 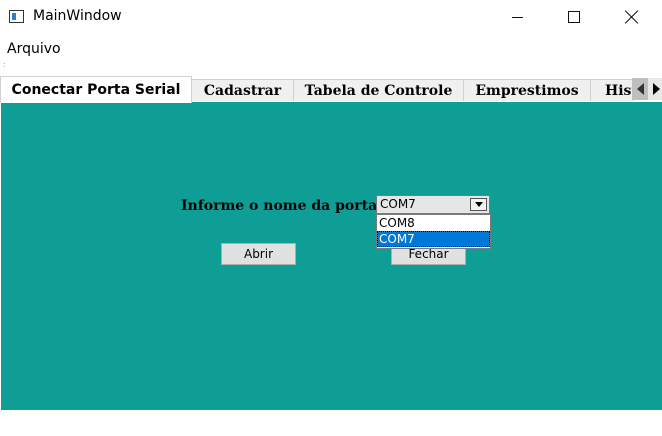 I want to click on port-label: Informe o nome da porta:, so click(x=282, y=206).